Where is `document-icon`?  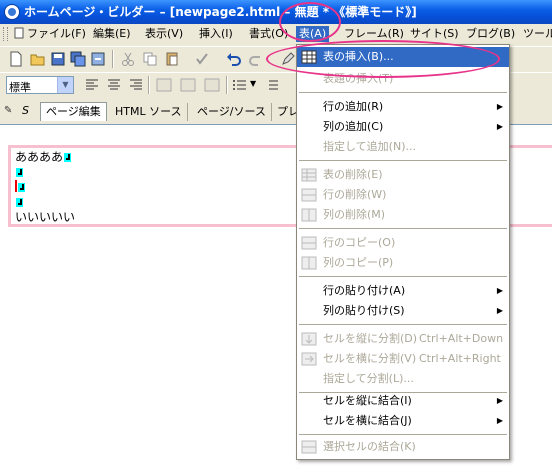 document-icon is located at coordinates (19, 33).